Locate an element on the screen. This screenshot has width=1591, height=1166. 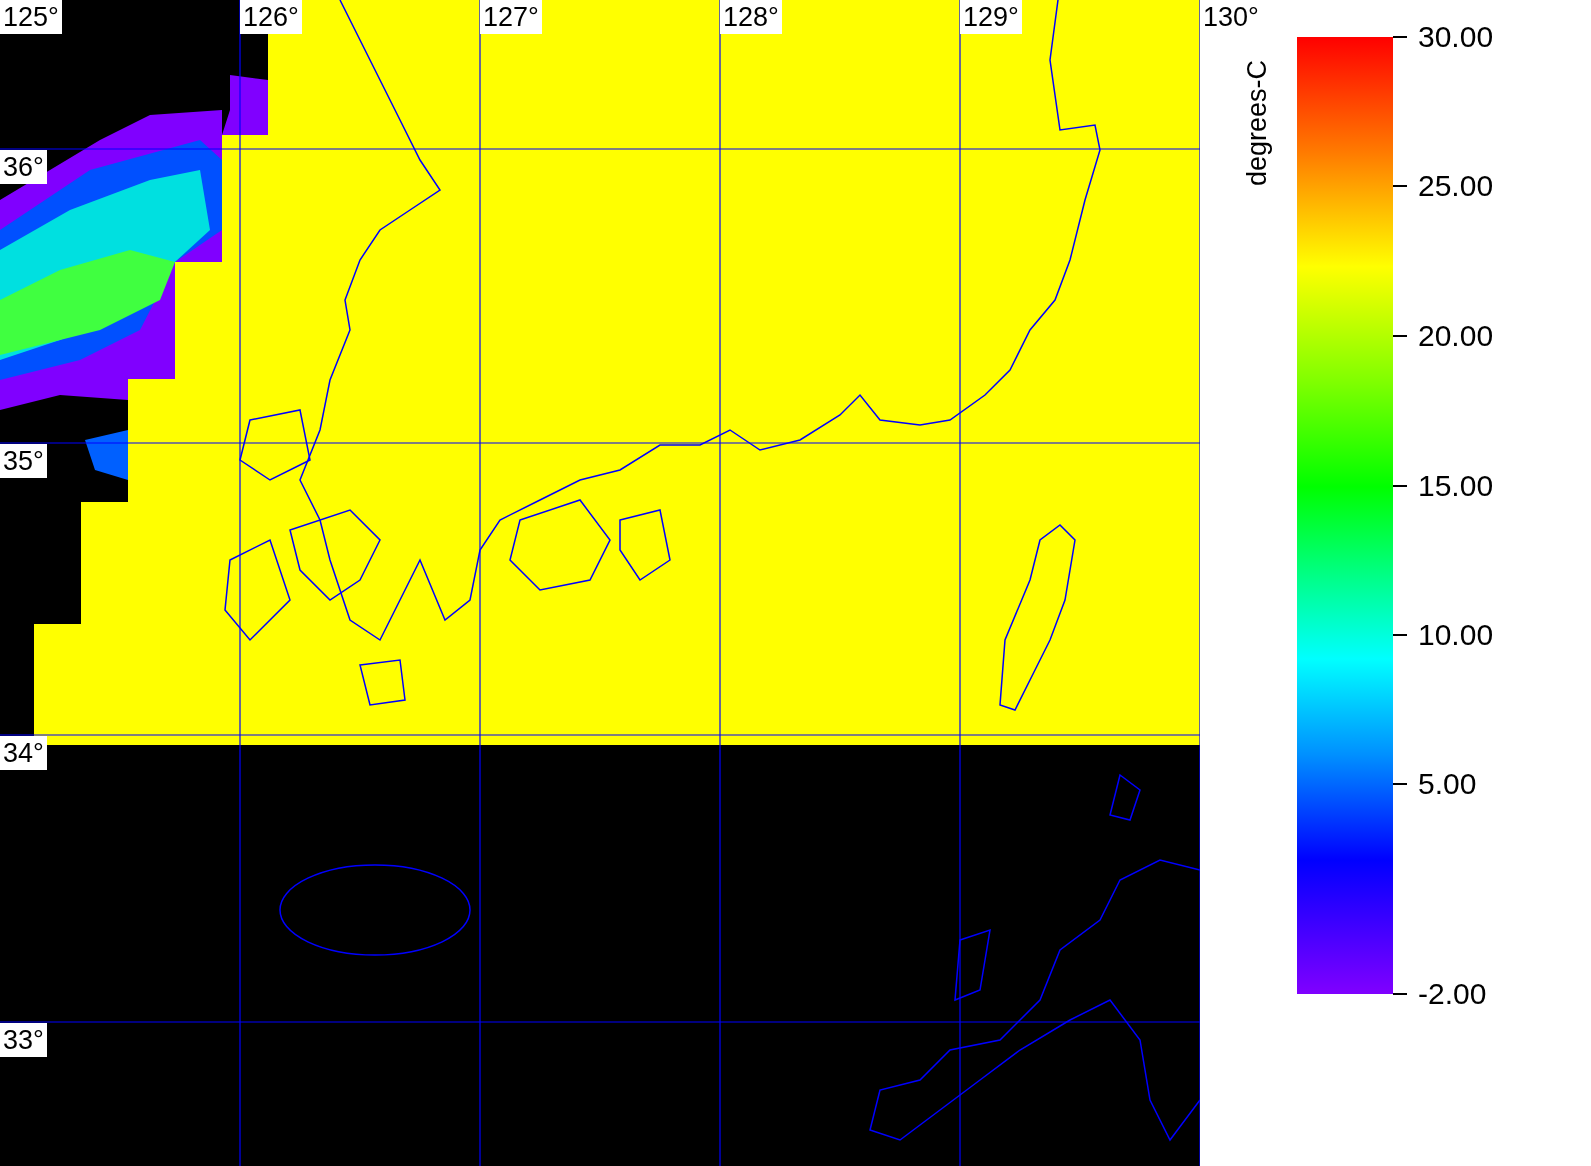
latitude-label: 33° is located at coordinates (23, 1040).